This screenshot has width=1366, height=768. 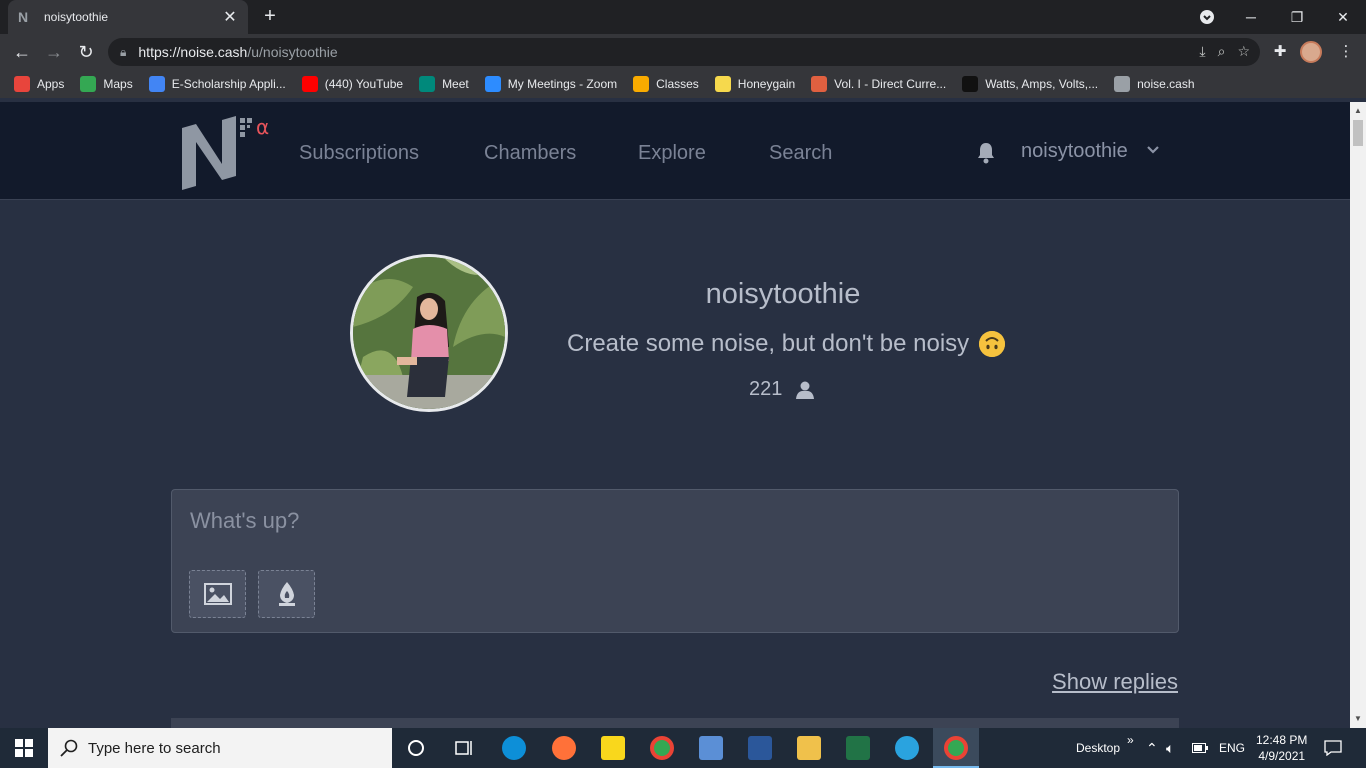 I want to click on edge-icon, so click(x=514, y=748).